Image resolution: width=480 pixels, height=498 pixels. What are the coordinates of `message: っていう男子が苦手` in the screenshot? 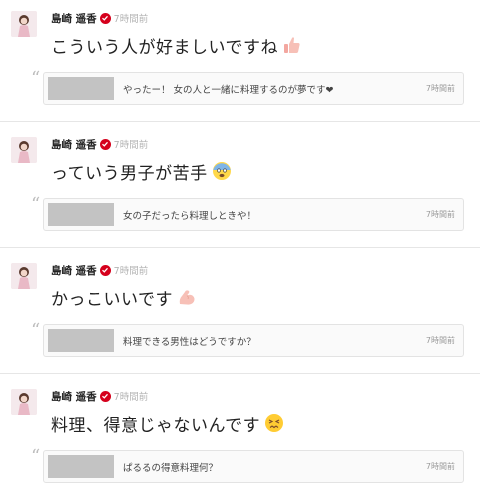 It's located at (141, 171).